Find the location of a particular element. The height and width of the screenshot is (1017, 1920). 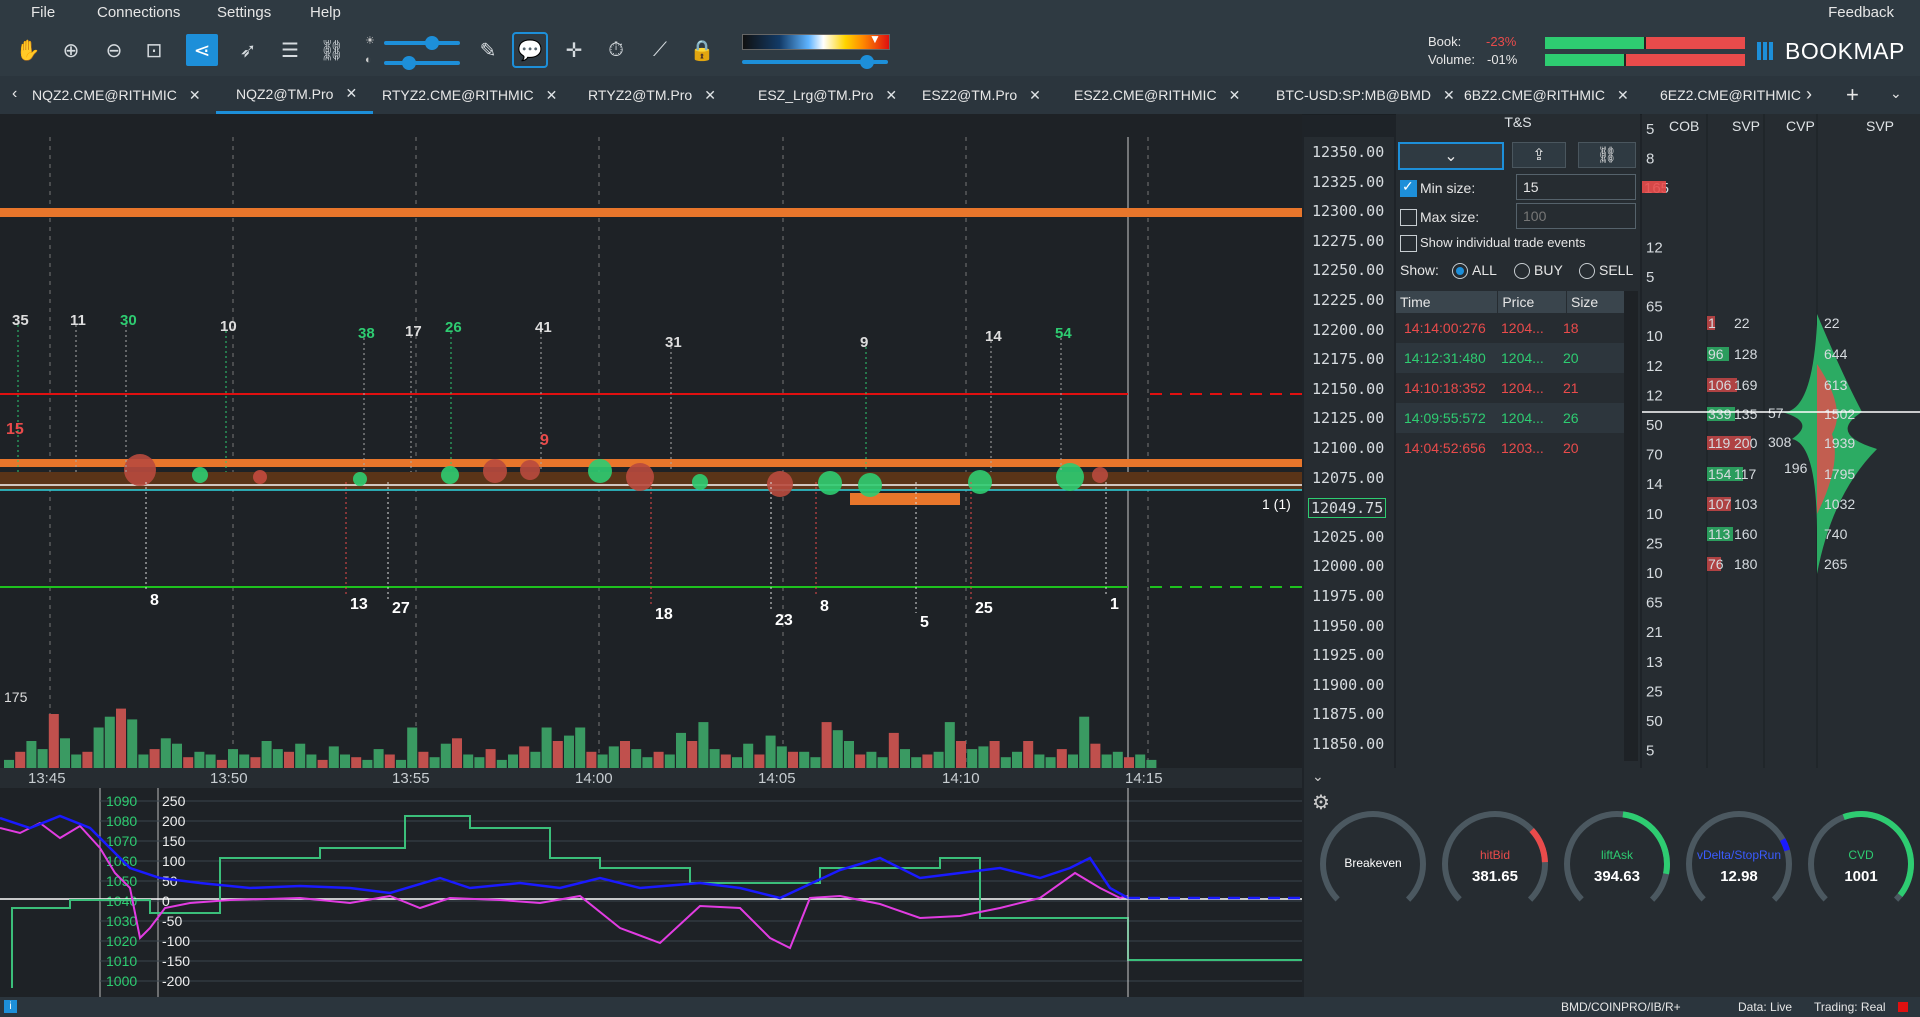

brightness-slider is located at coordinates (422, 43).